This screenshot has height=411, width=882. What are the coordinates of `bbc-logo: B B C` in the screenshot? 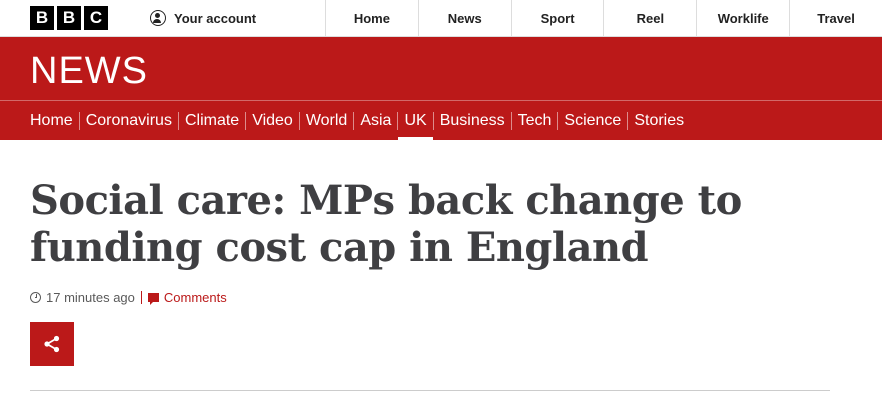 It's located at (58, 18).